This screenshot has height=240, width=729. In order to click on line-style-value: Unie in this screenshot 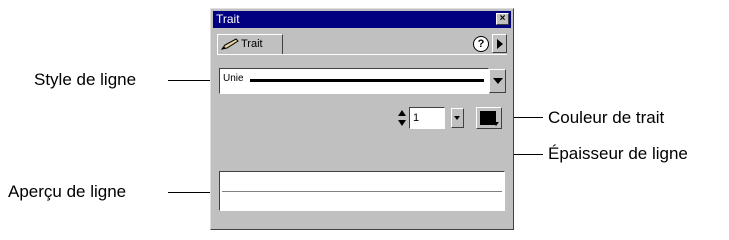, I will do `click(233, 78)`.